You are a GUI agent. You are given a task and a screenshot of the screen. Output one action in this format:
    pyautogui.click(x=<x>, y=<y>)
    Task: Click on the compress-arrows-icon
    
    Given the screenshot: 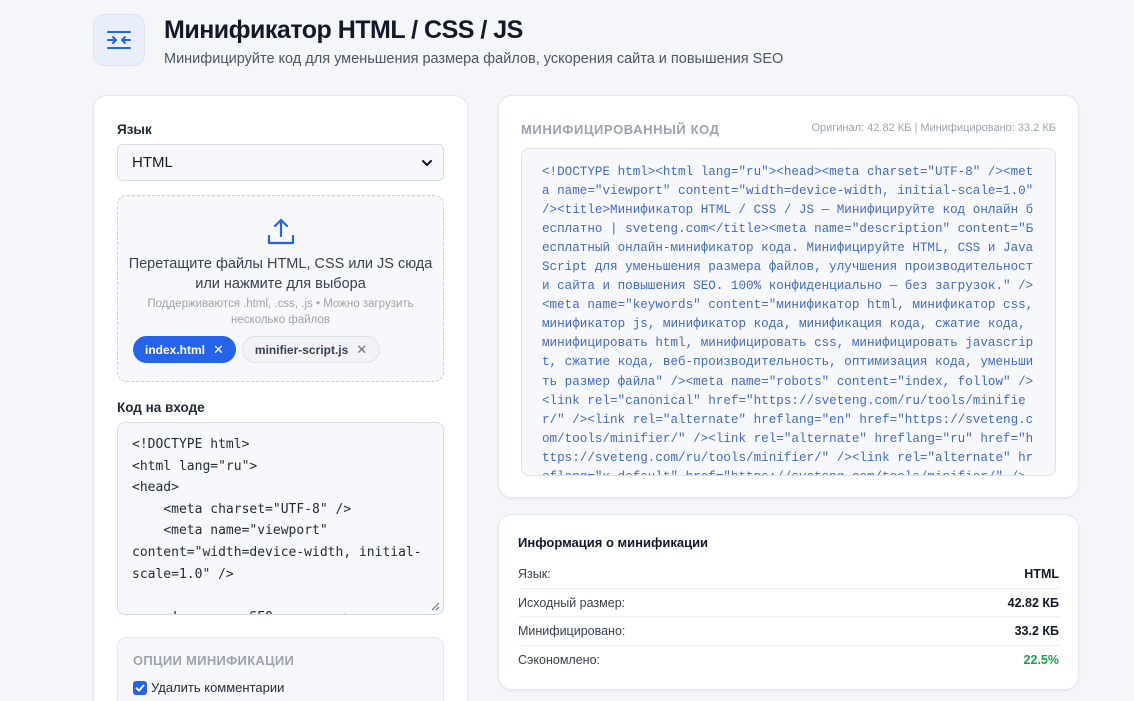 What is the action you would take?
    pyautogui.click(x=119, y=40)
    